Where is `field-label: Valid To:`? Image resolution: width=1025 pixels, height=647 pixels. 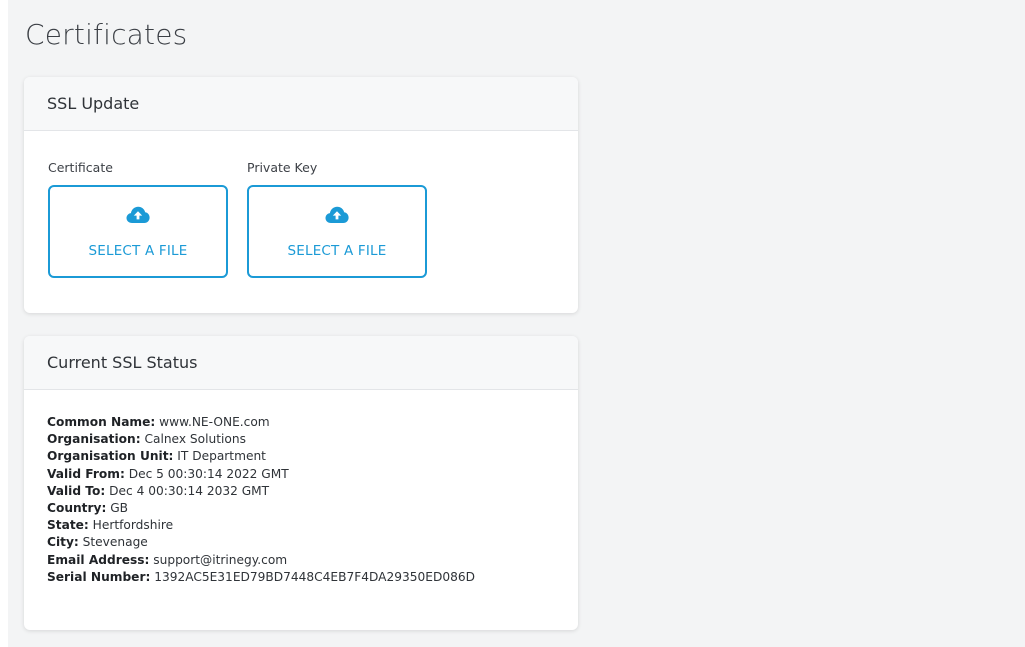
field-label: Valid To: is located at coordinates (76, 490).